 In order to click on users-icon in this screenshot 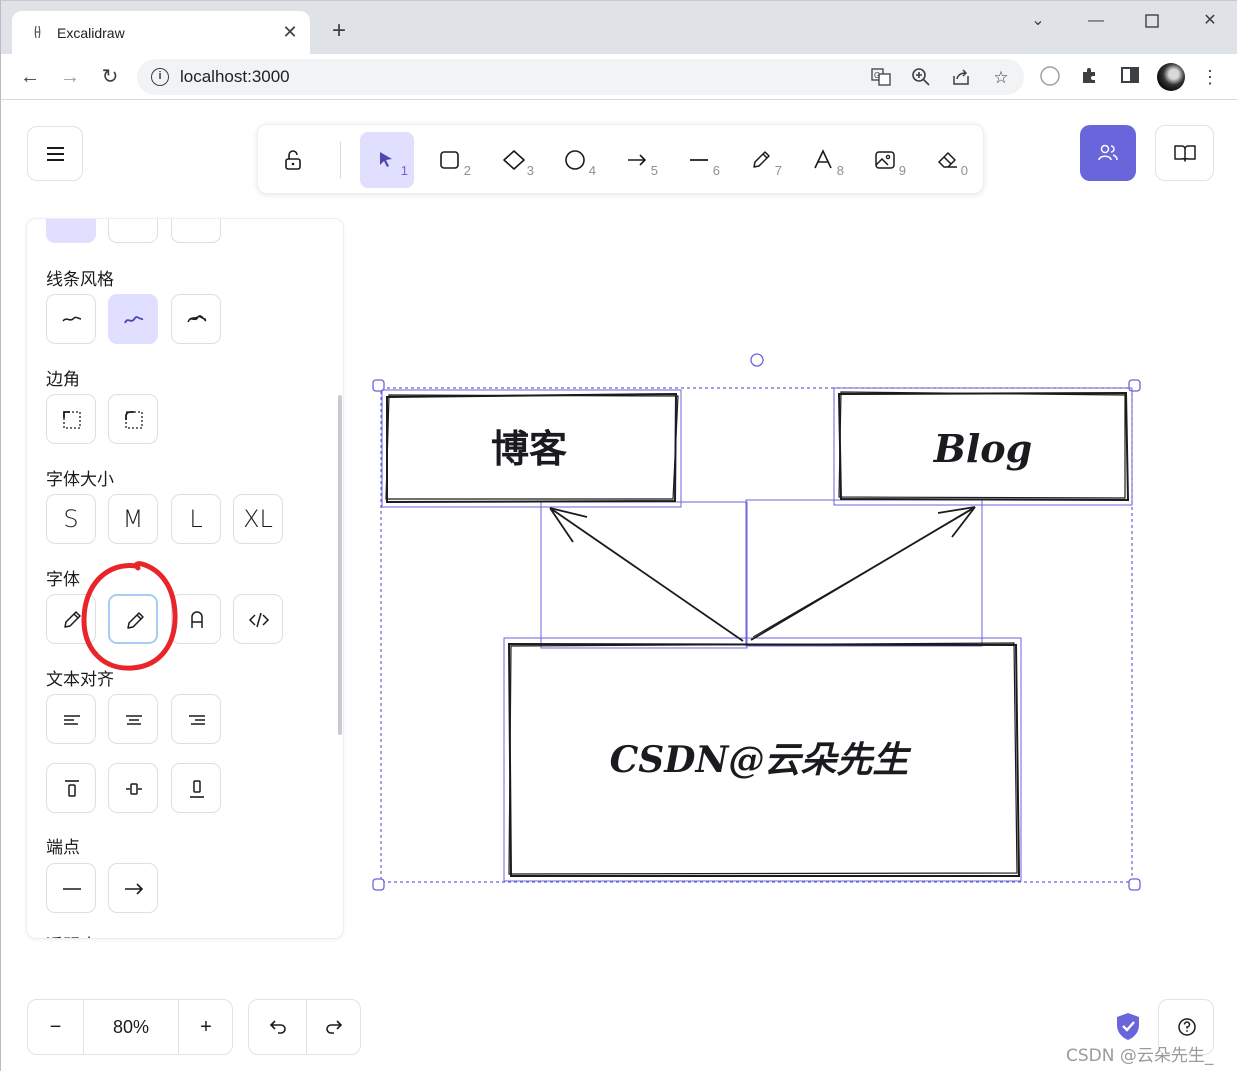, I will do `click(1108, 152)`.